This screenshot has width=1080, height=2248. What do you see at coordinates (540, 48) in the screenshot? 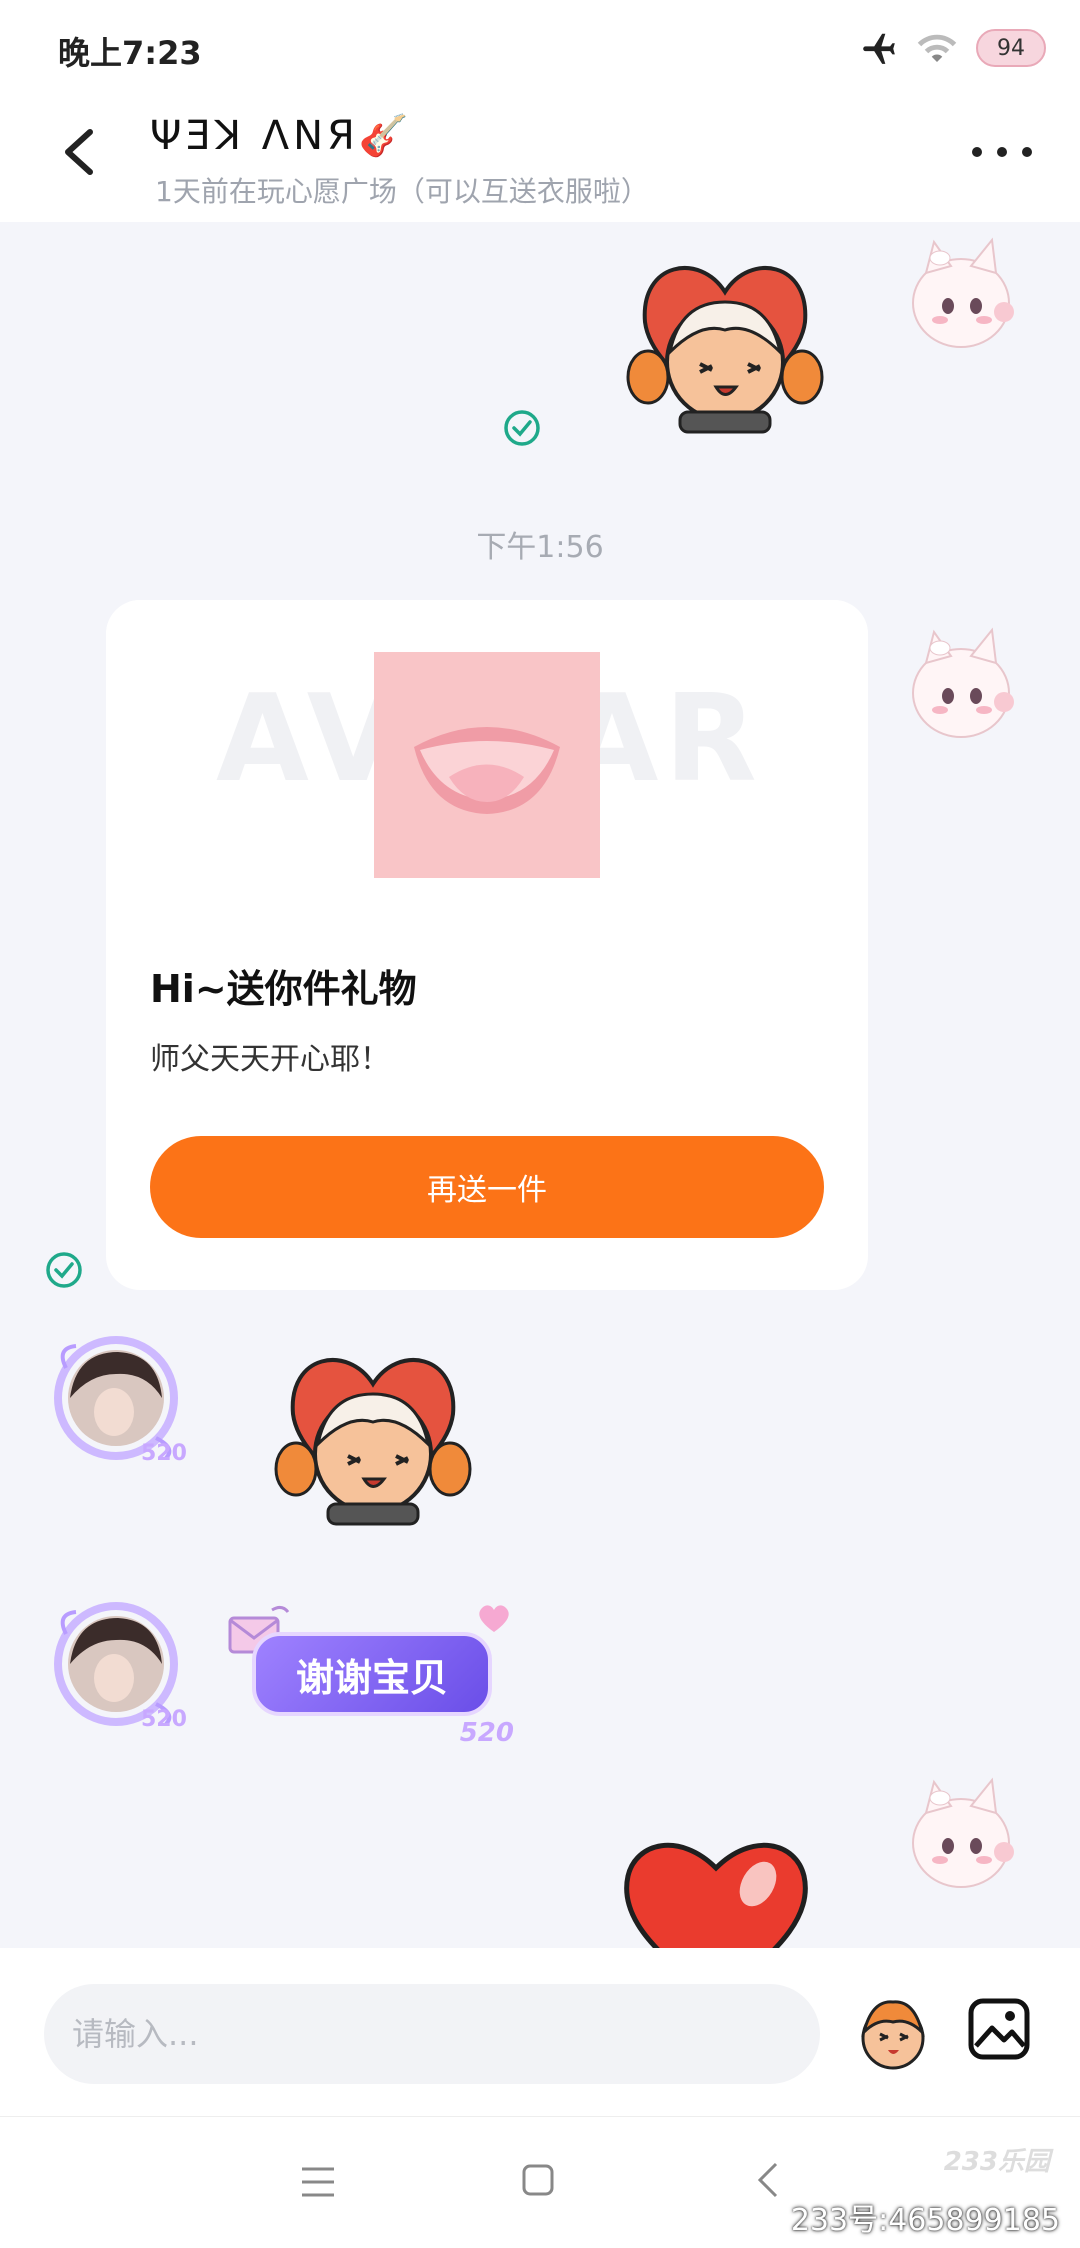
I see `status-bar: 晚上7:23 94` at bounding box center [540, 48].